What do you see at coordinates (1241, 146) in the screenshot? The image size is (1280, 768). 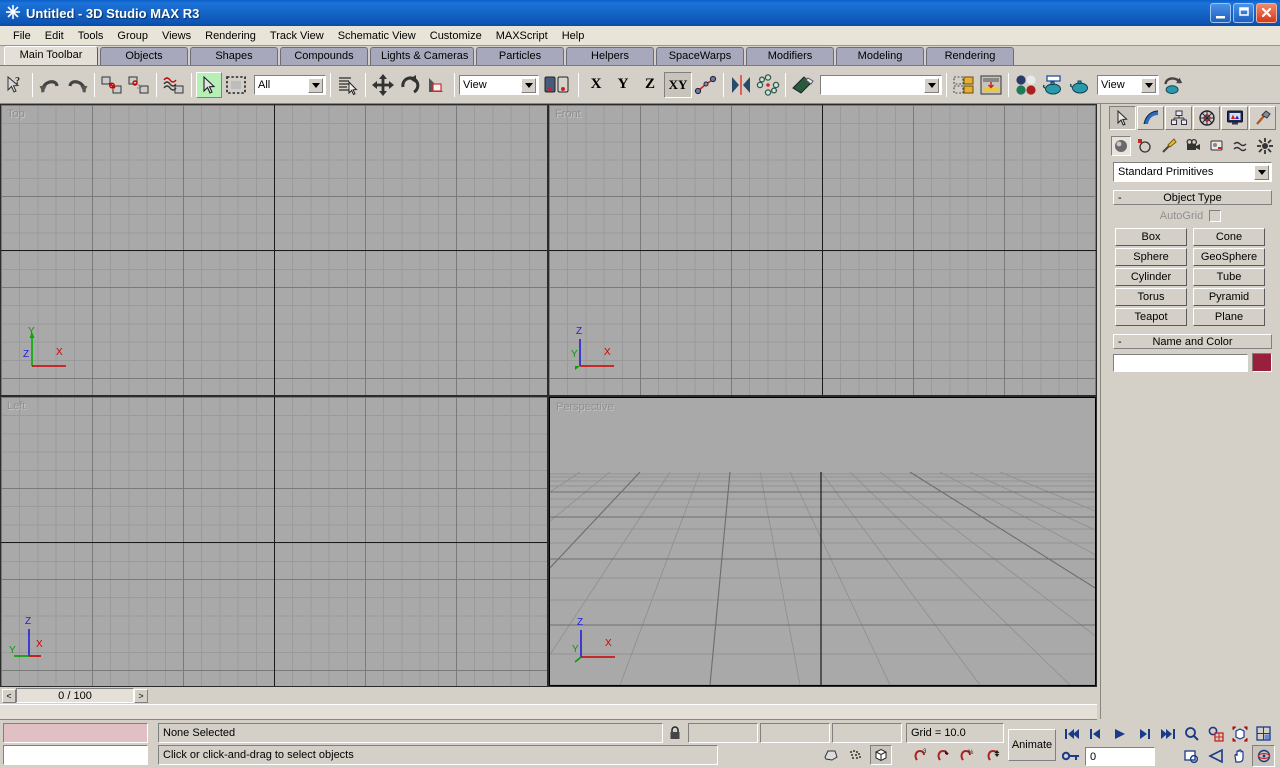 I see `spacewarps-category` at bounding box center [1241, 146].